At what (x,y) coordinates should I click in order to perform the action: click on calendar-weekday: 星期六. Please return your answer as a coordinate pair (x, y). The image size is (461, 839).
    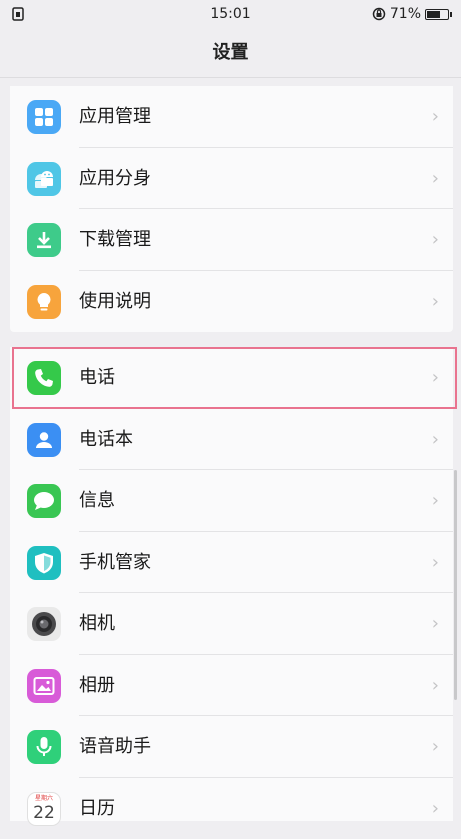
    Looking at the image, I should click on (44, 799).